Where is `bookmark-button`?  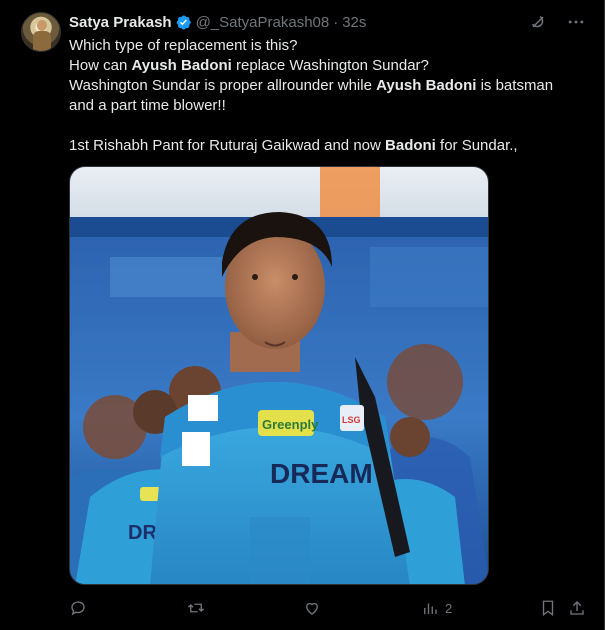 bookmark-button is located at coordinates (548, 608).